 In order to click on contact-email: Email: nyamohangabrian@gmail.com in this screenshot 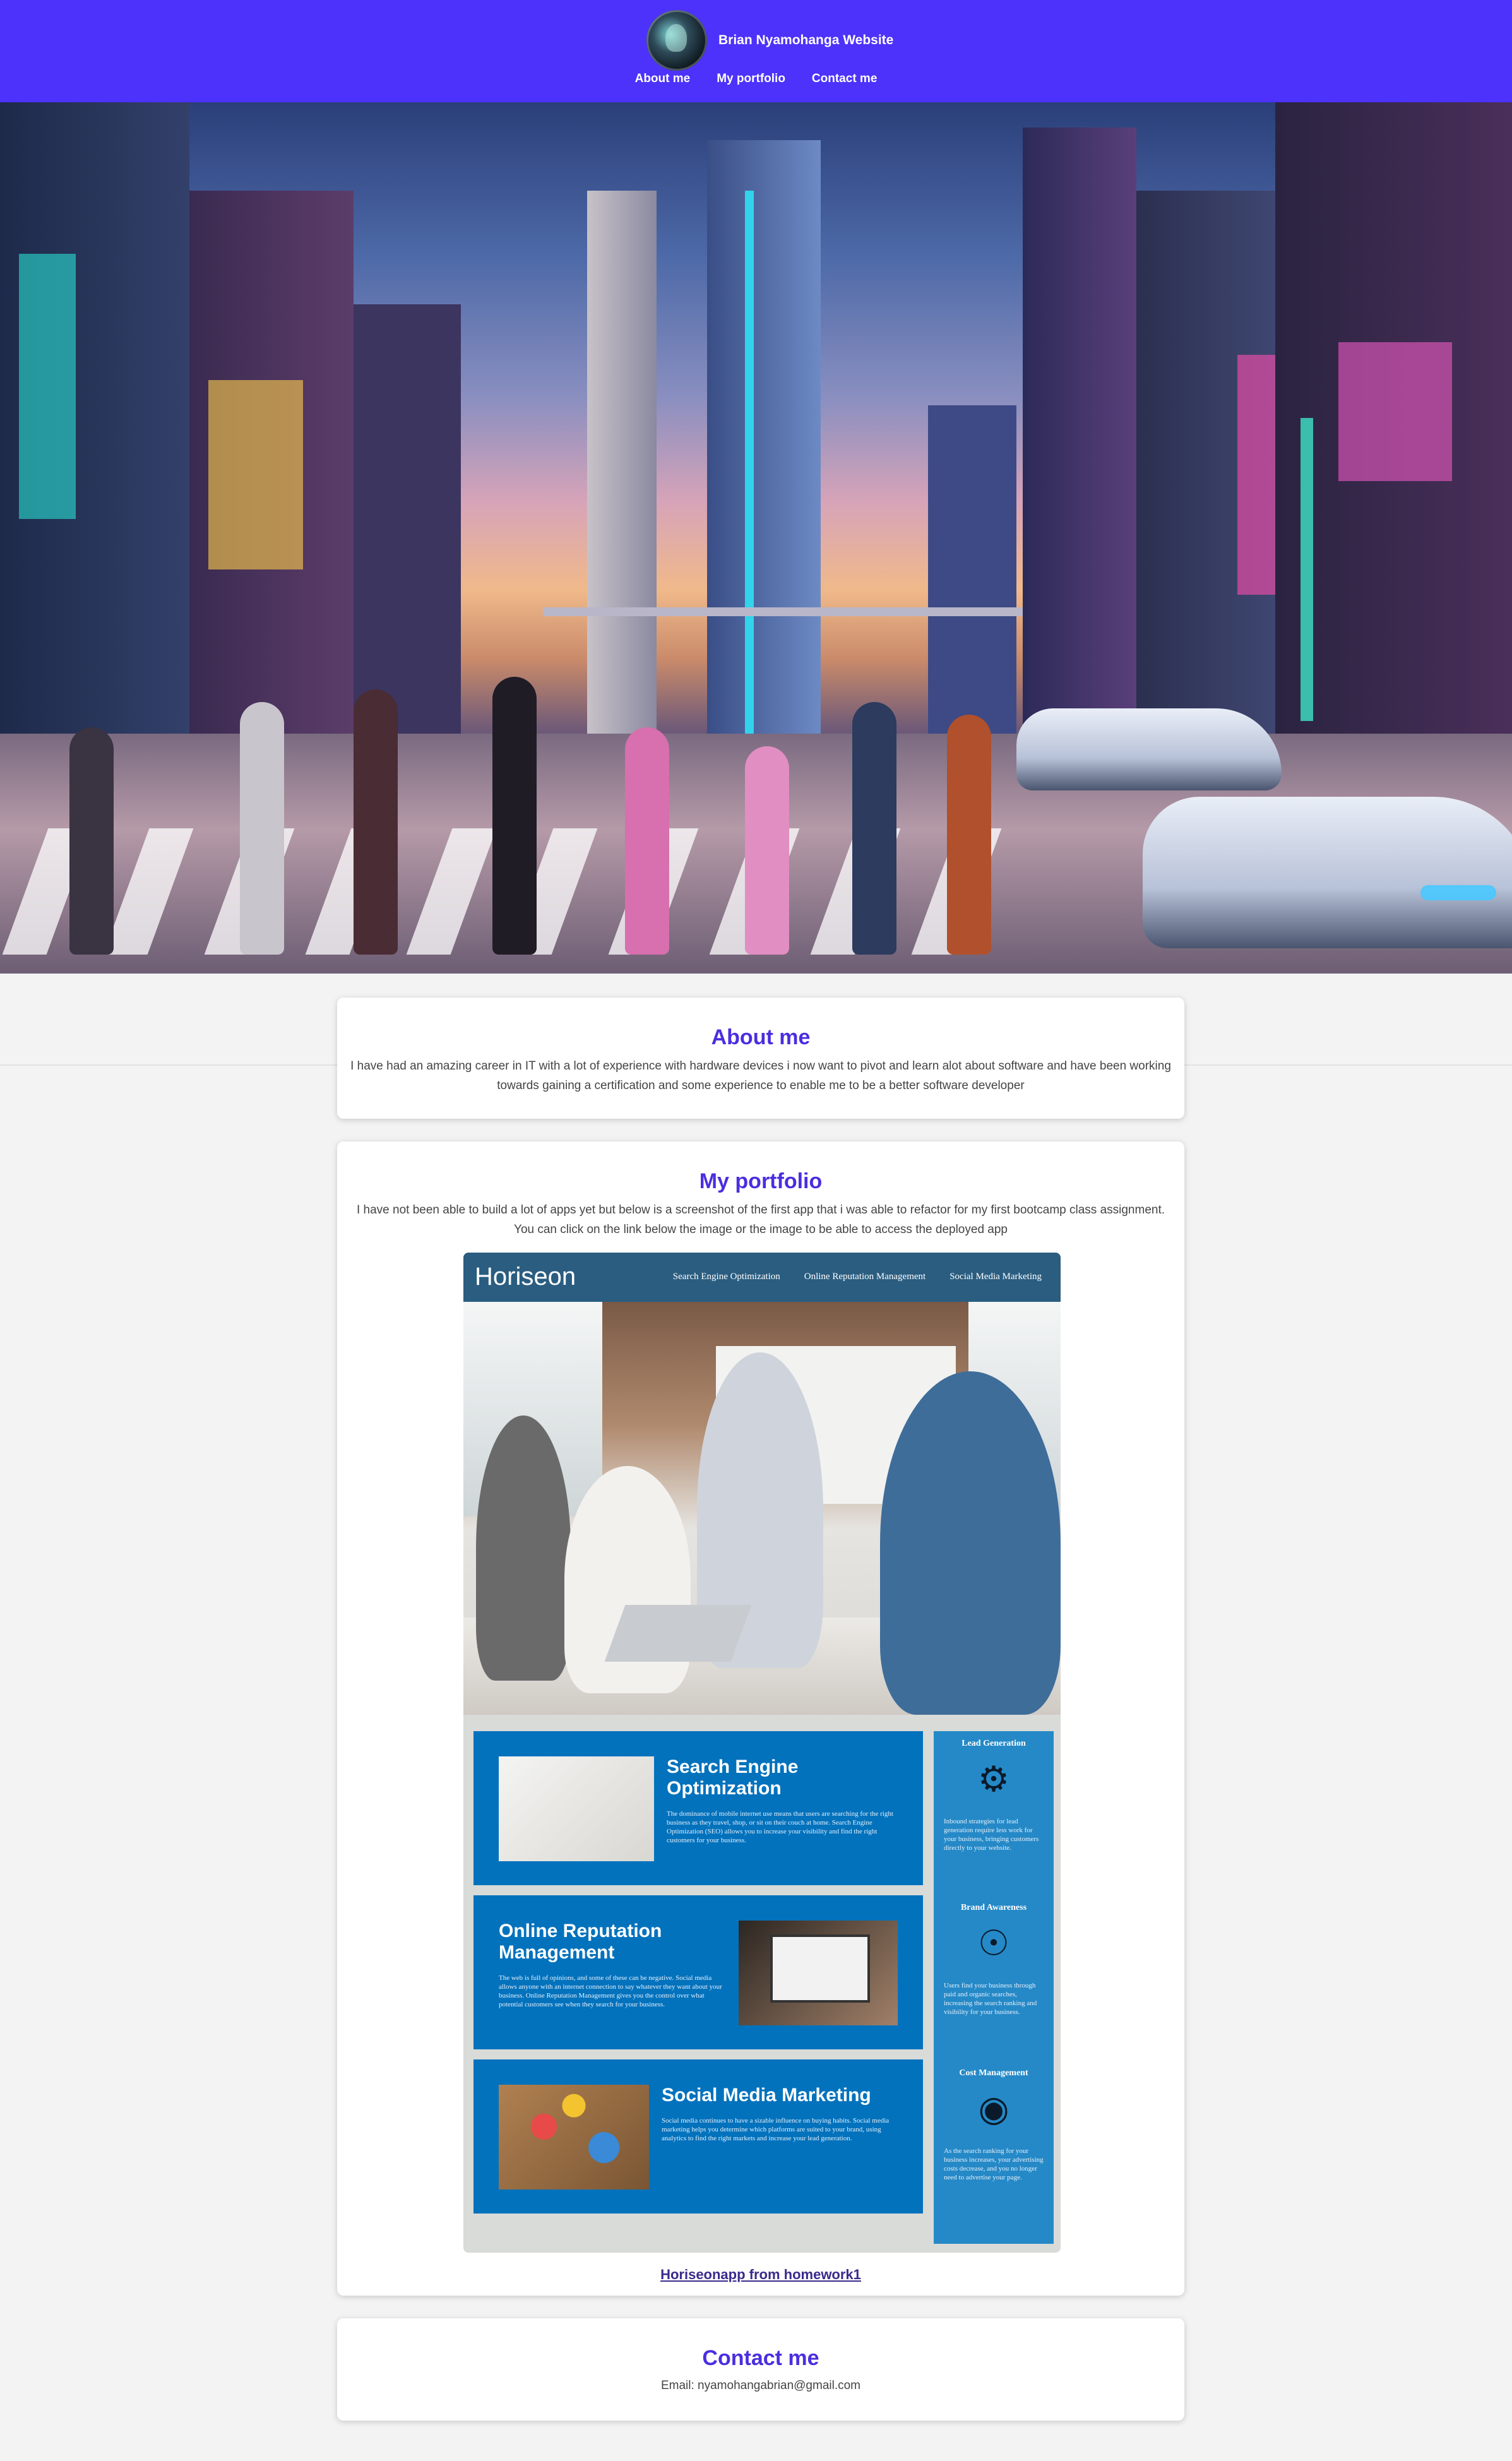, I will do `click(760, 2385)`.